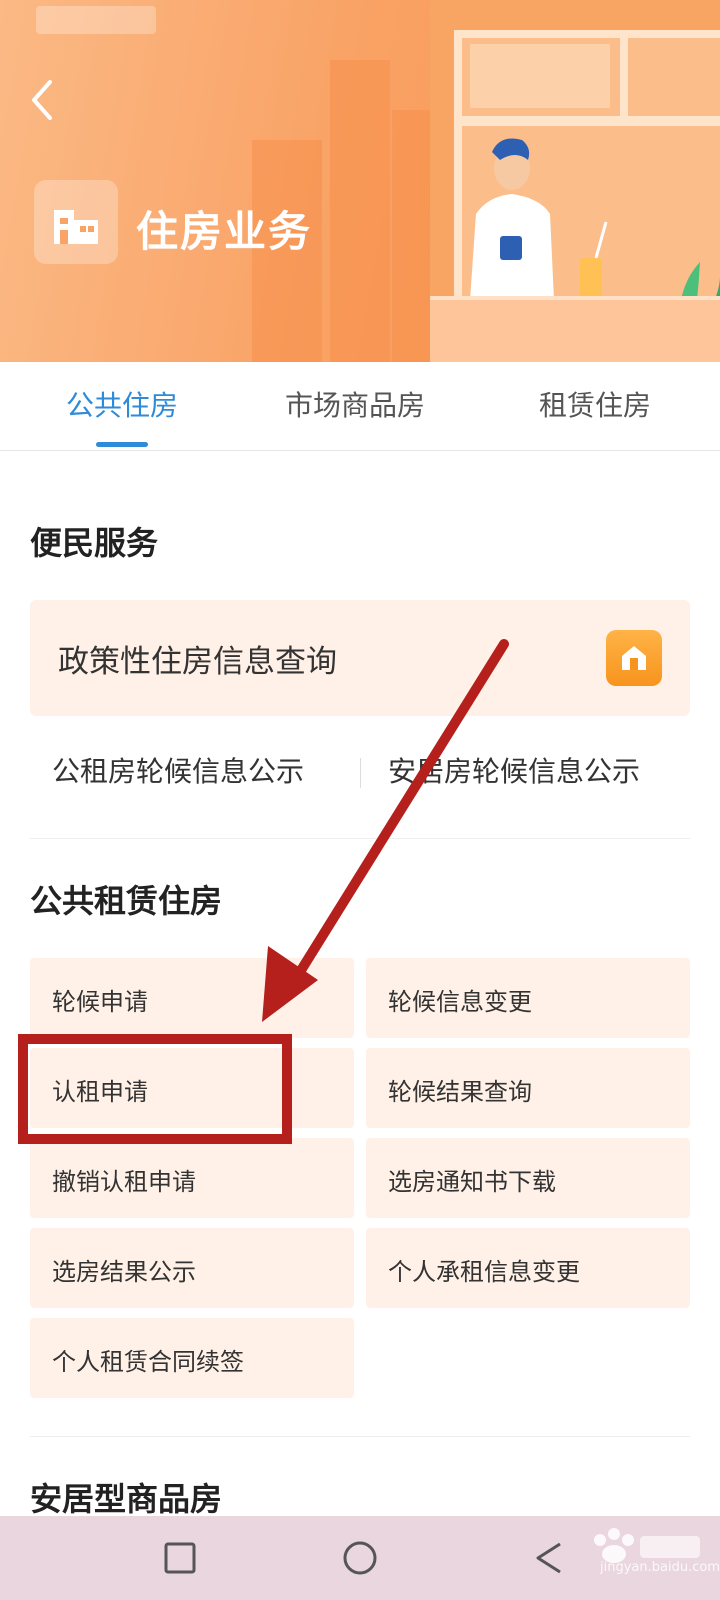 The image size is (720, 1600). I want to click on public-rental-queue-link: 公租房轮候信息公示, so click(178, 772).